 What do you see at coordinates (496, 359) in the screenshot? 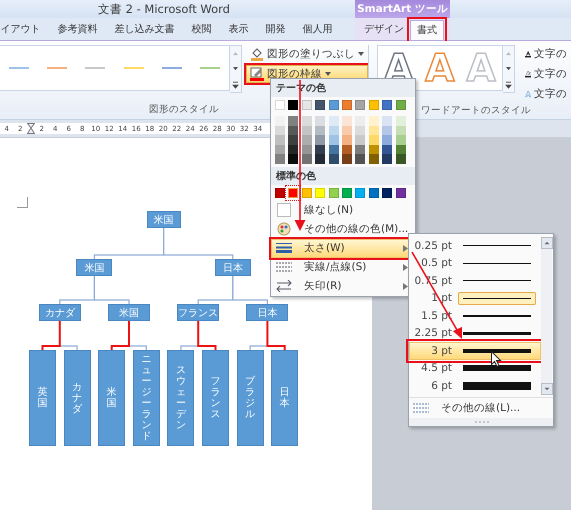
I see `mouse-pointer-icon` at bounding box center [496, 359].